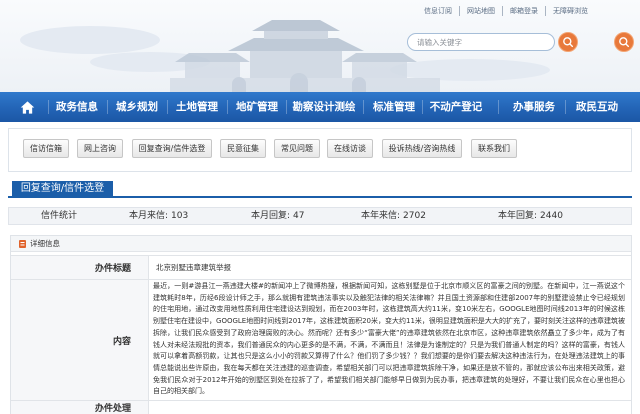 This screenshot has width=640, height=414. I want to click on secondary-search-button, so click(624, 42).